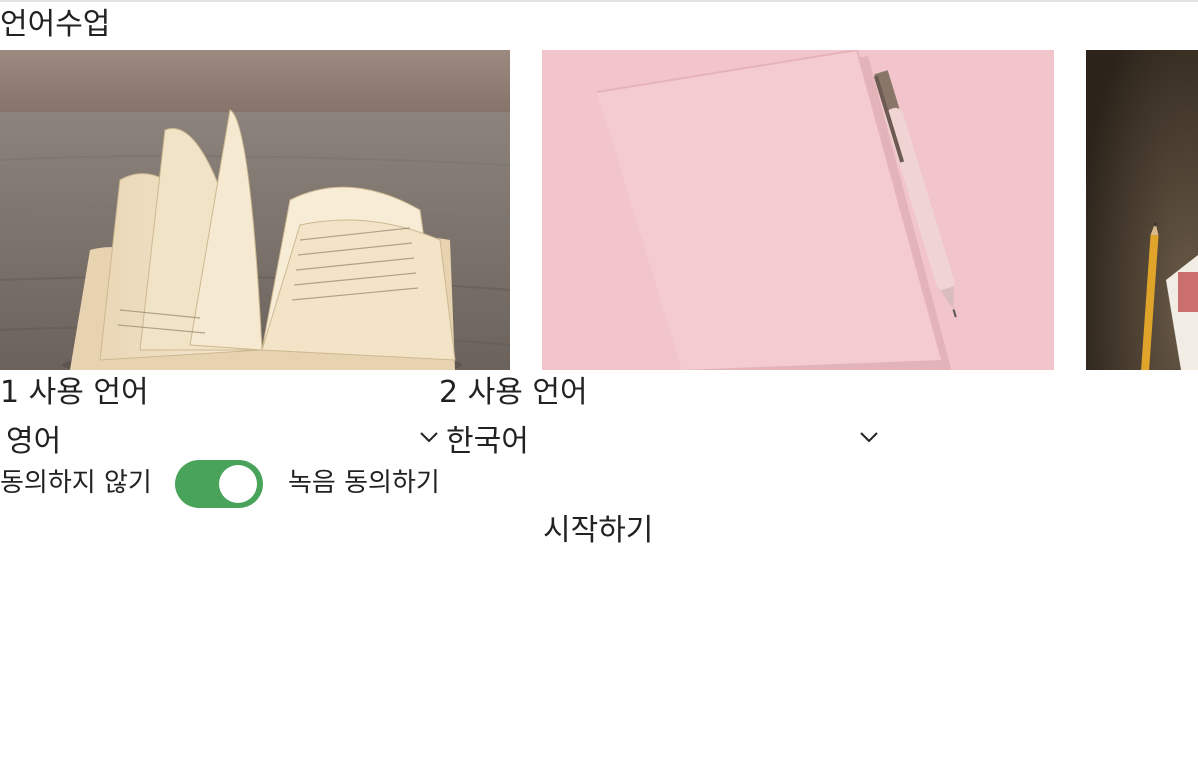 The image size is (1198, 760). What do you see at coordinates (55, 24) in the screenshot?
I see `page-title: 언어수업` at bounding box center [55, 24].